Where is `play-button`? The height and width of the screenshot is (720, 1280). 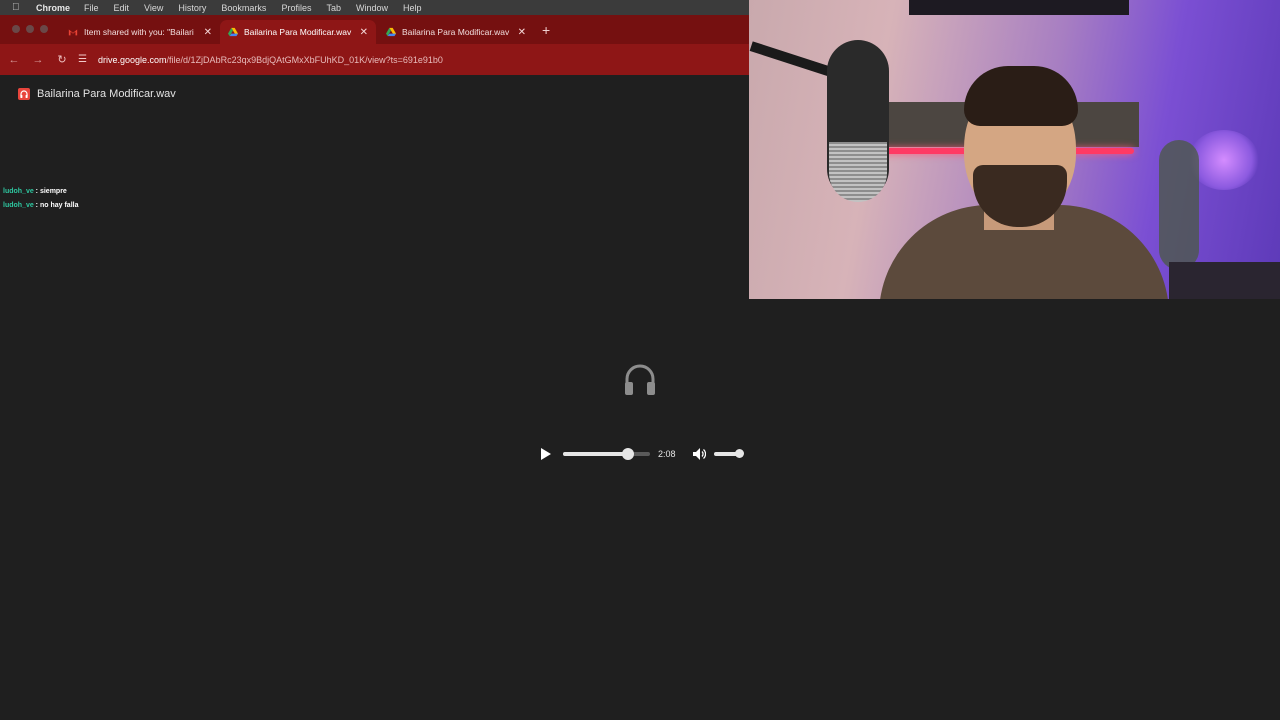 play-button is located at coordinates (545, 454).